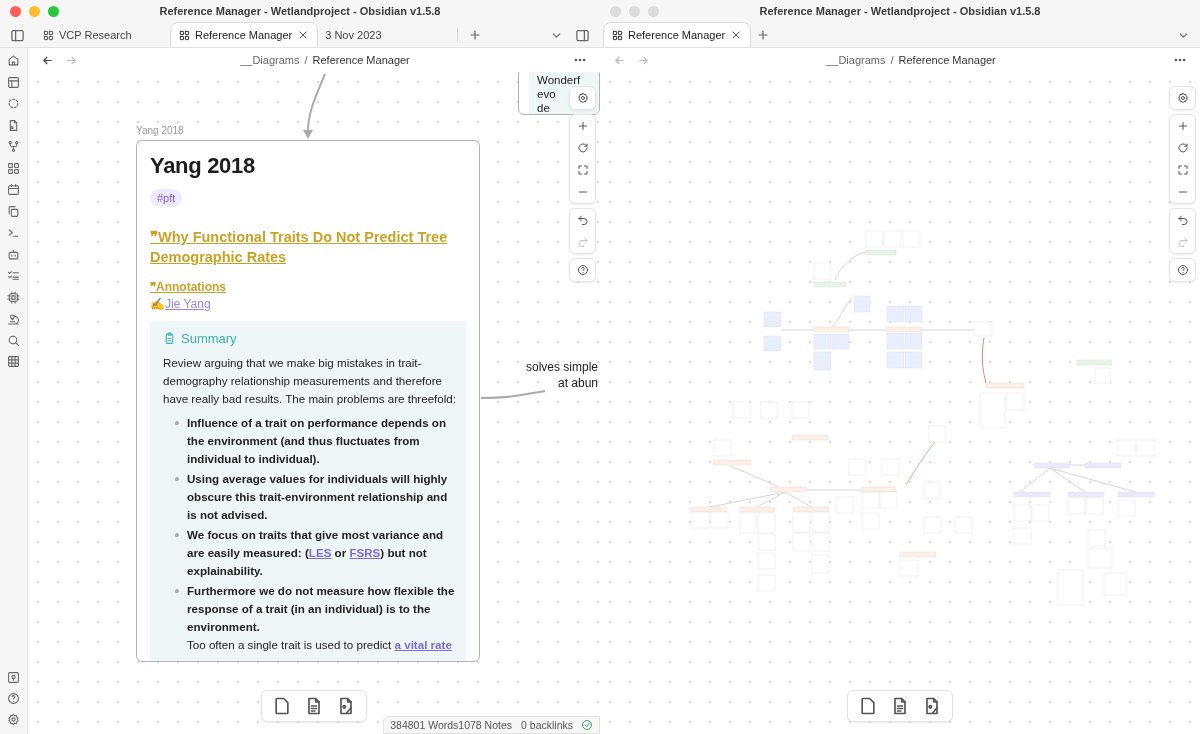  I want to click on note-count: 1078 Notes, so click(485, 725).